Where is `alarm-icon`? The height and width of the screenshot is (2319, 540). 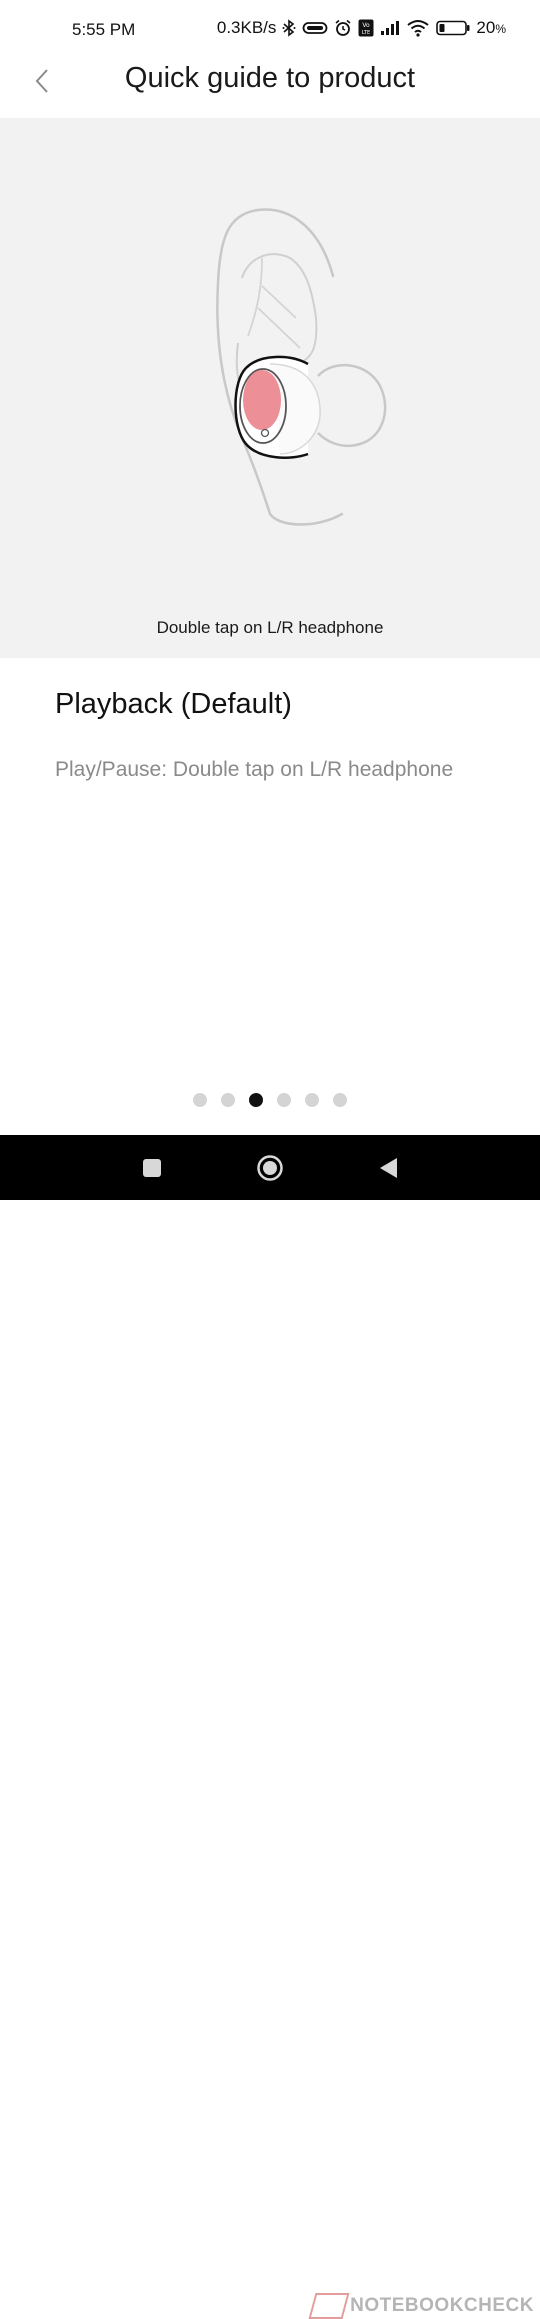
alarm-icon is located at coordinates (343, 27).